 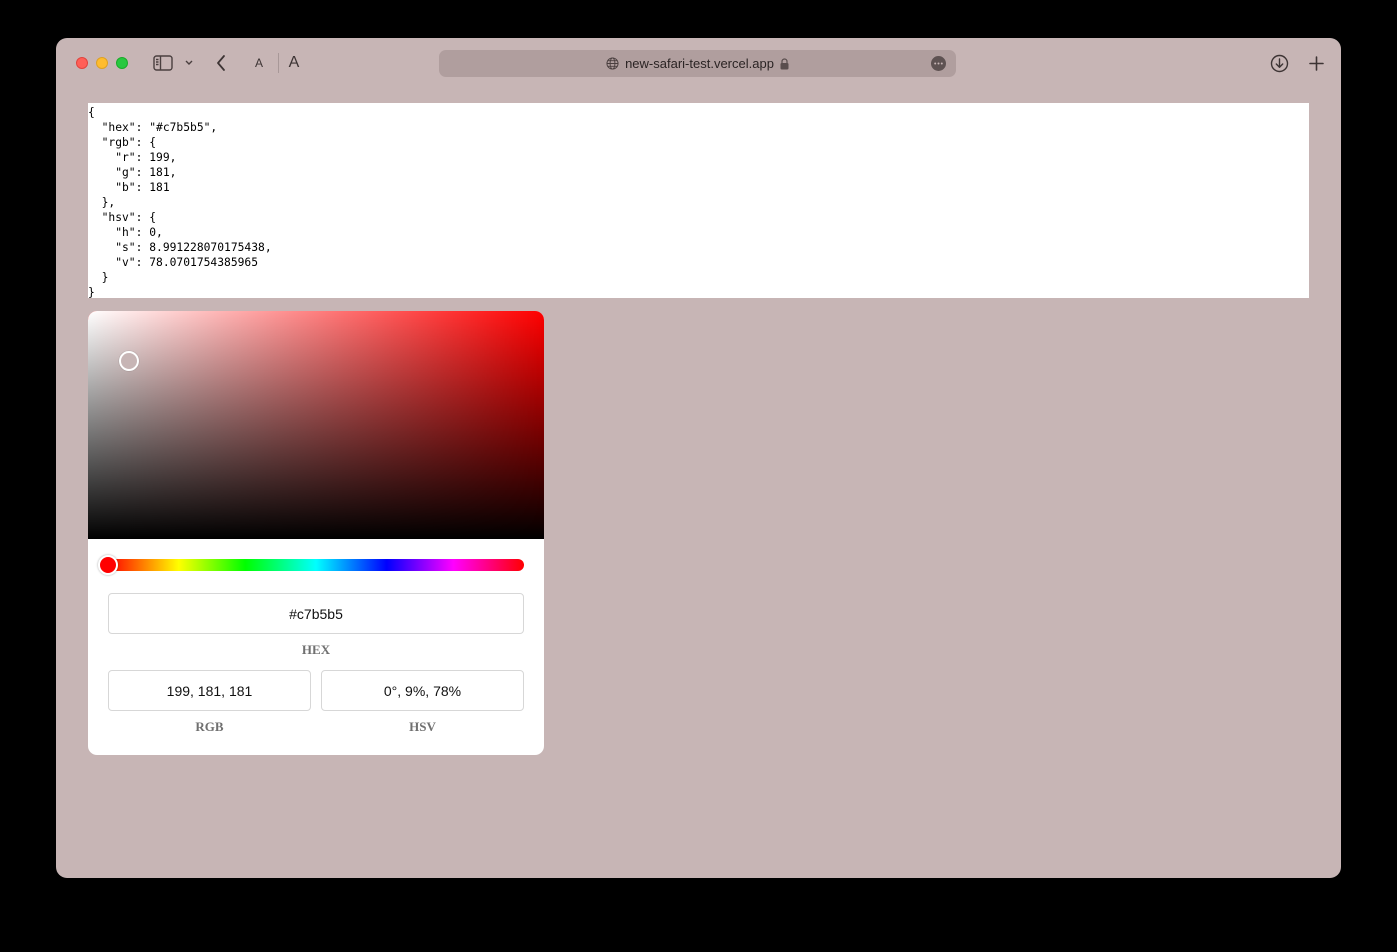 I want to click on back-arrow-icon, so click(x=221, y=63).